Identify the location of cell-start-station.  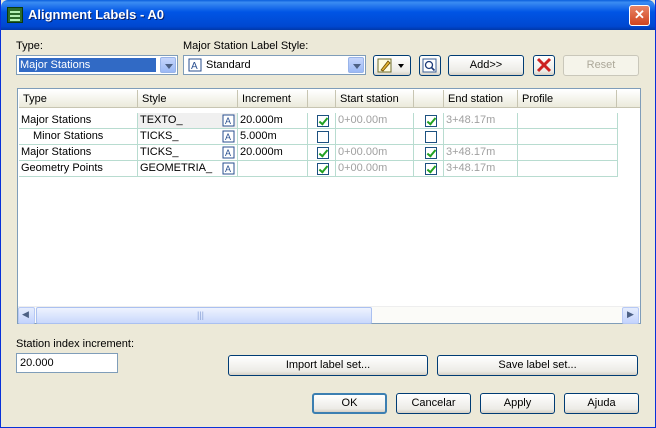
(375, 137).